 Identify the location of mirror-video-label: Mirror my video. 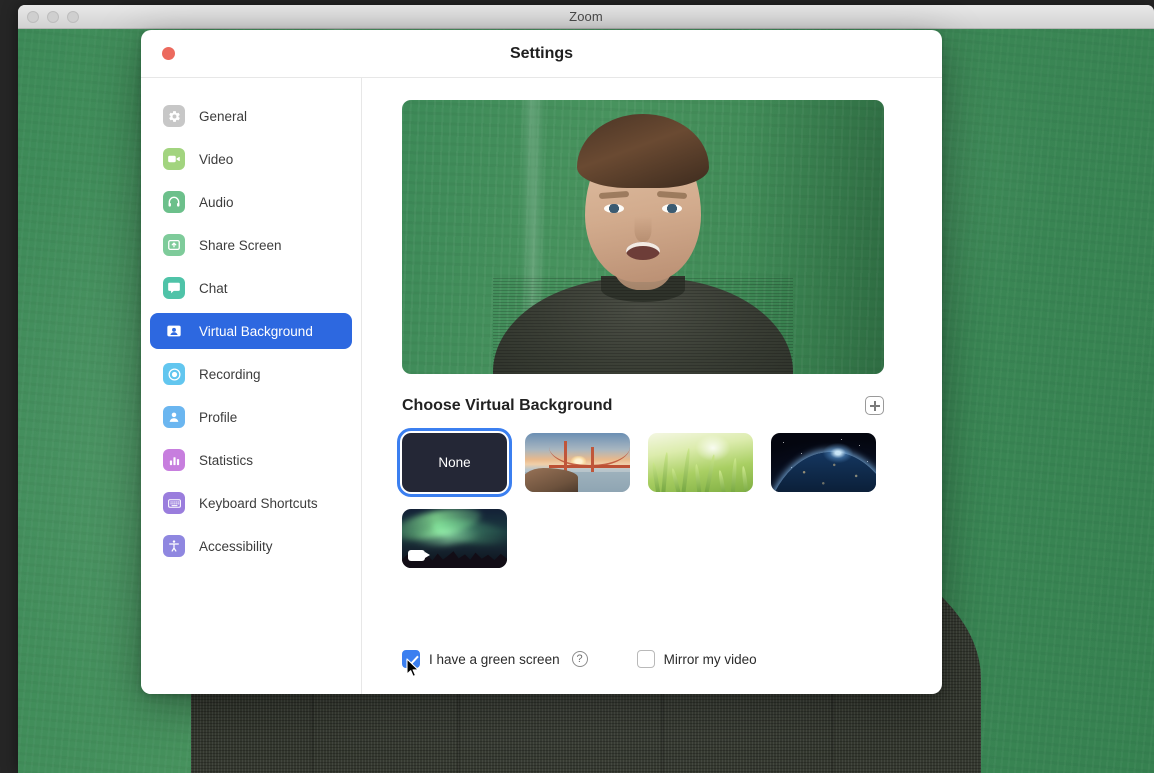
(710, 659).